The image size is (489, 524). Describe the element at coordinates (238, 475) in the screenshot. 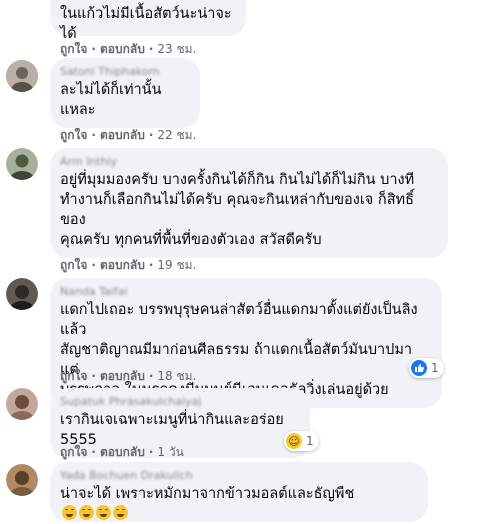

I see `comment-author: Yada Bochuen Drakulich` at that location.